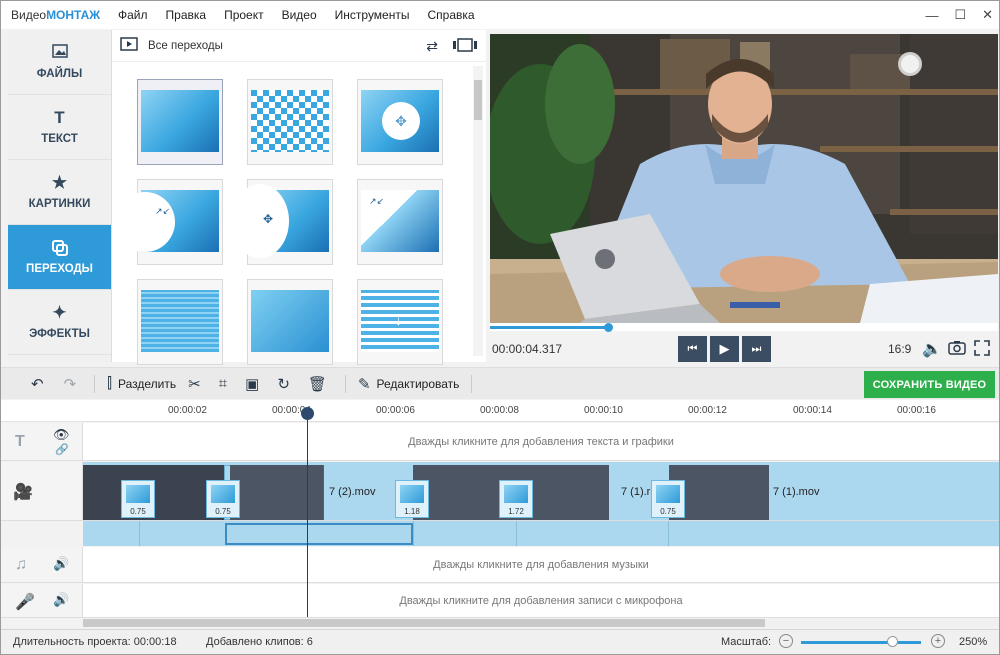 The height and width of the screenshot is (655, 1000). I want to click on scissors-icon: ✂, so click(194, 384).